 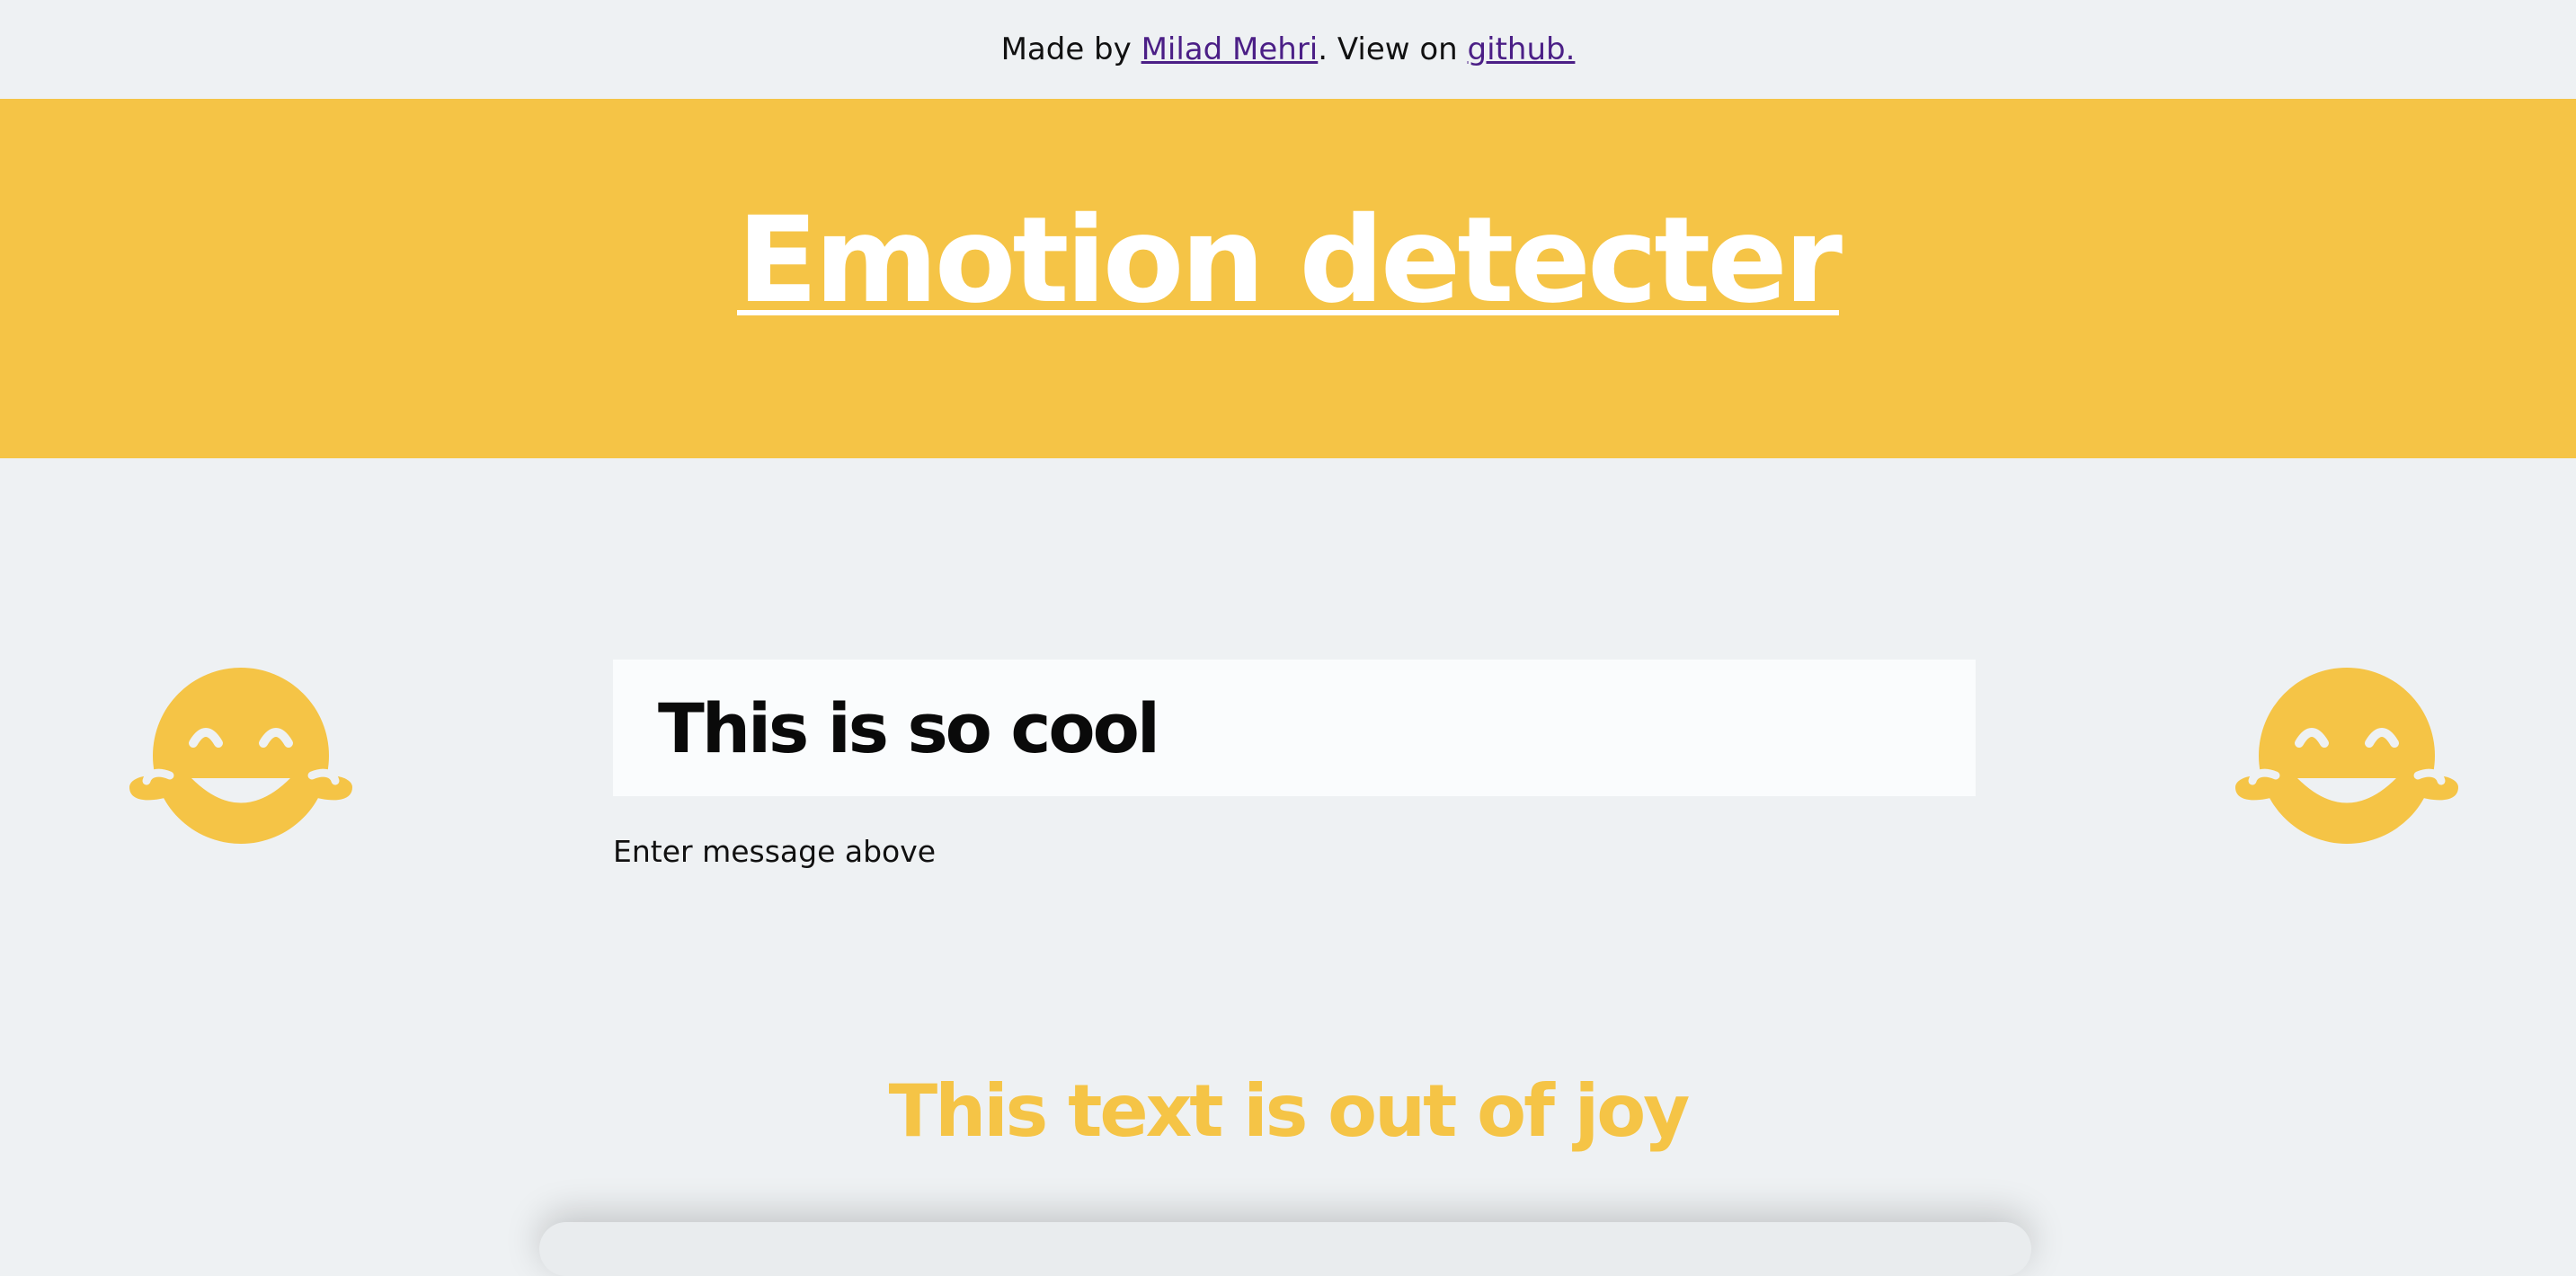 What do you see at coordinates (1066, 49) in the screenshot?
I see `credits-prefix: Made by` at bounding box center [1066, 49].